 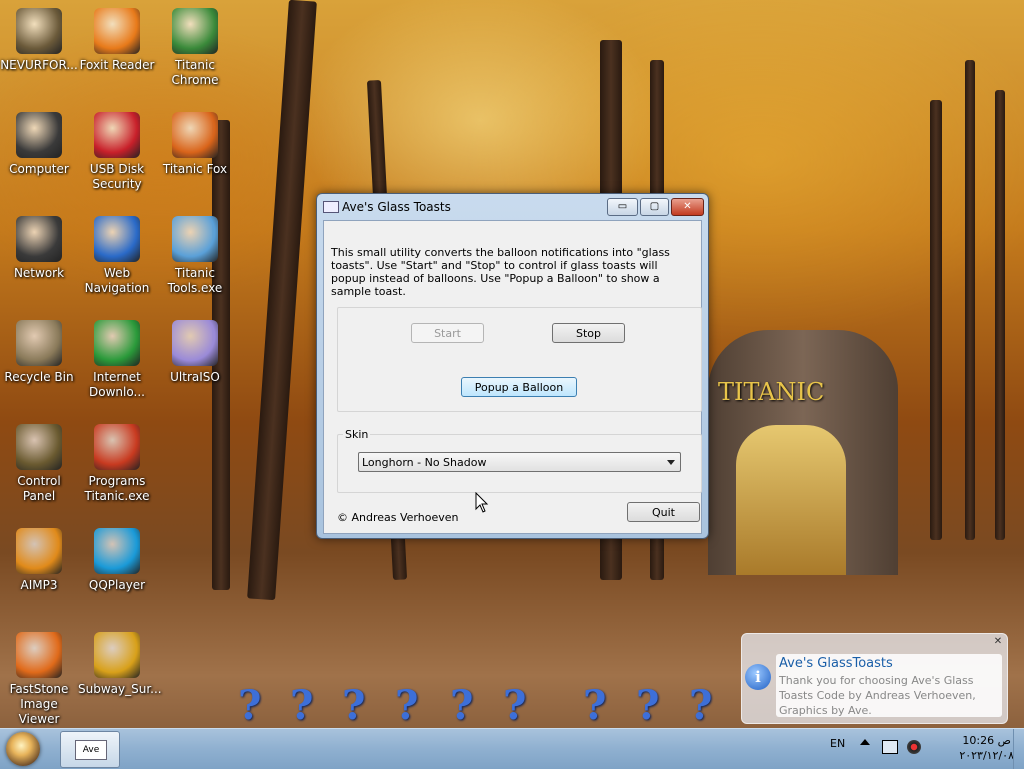 I want to click on desktop-icon-label: Web Navigation, so click(x=117, y=280).